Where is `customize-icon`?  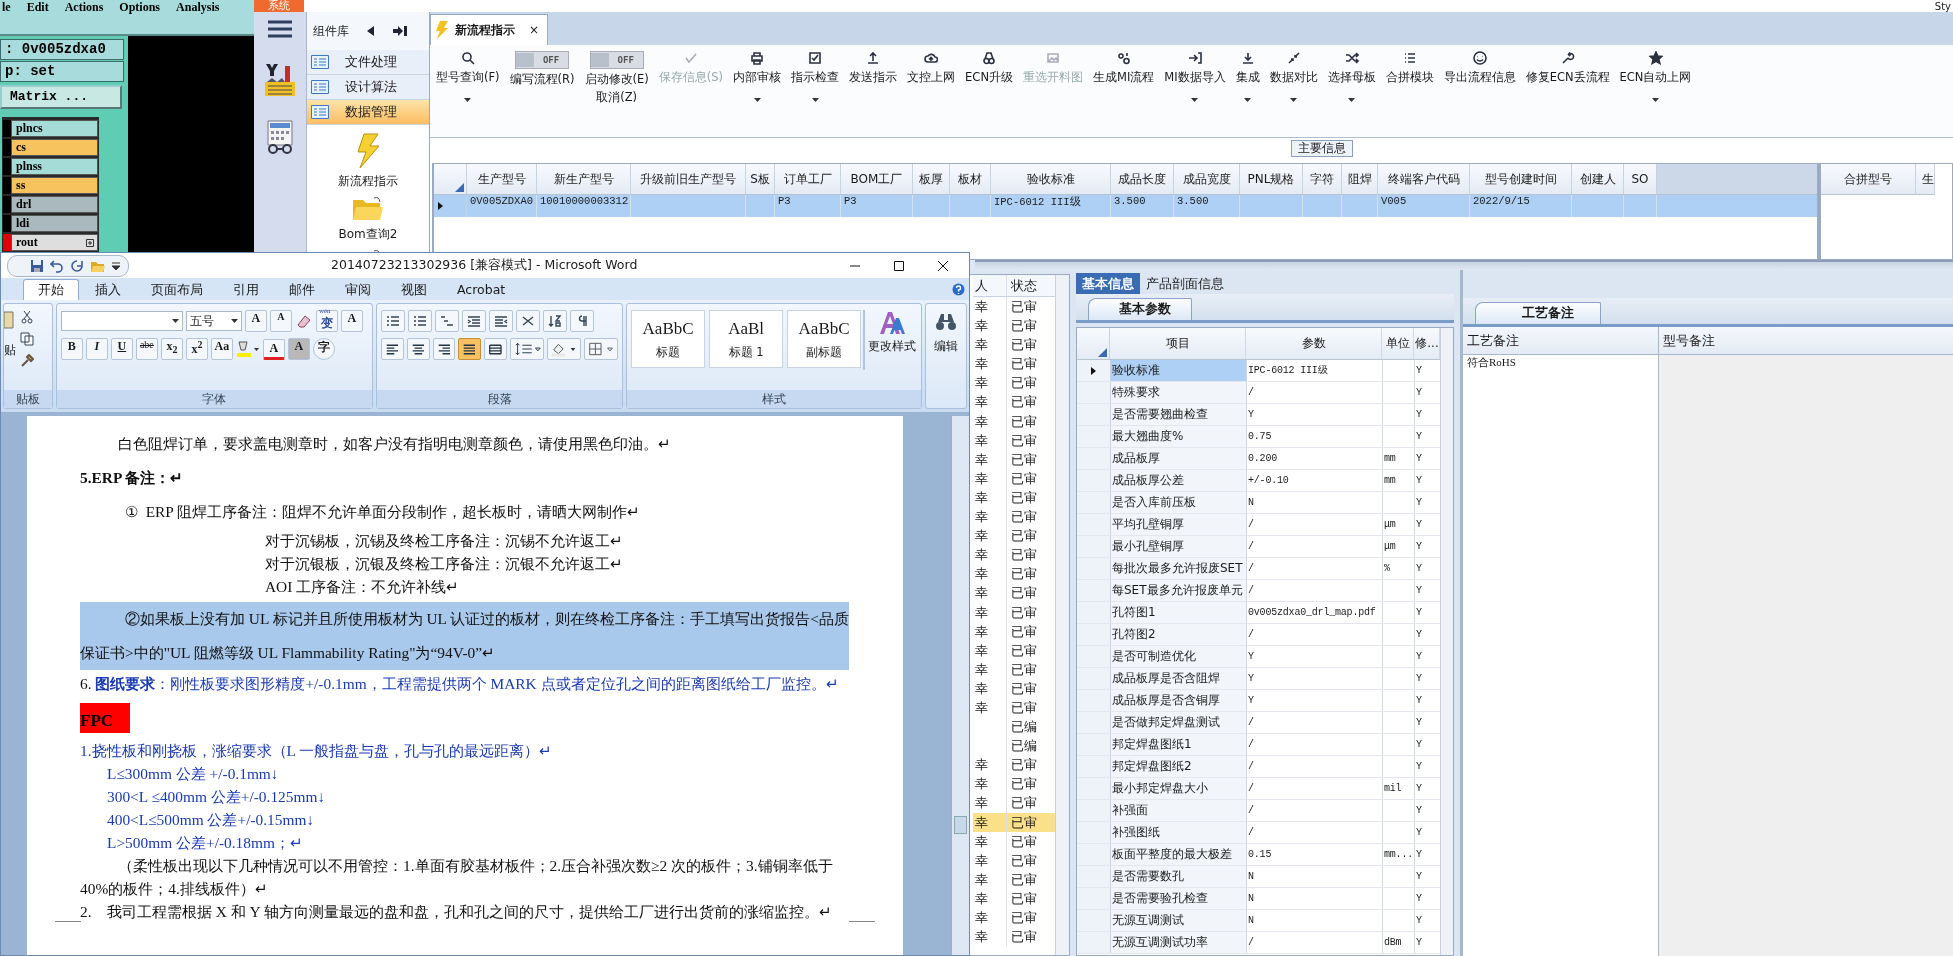
customize-icon is located at coordinates (116, 265).